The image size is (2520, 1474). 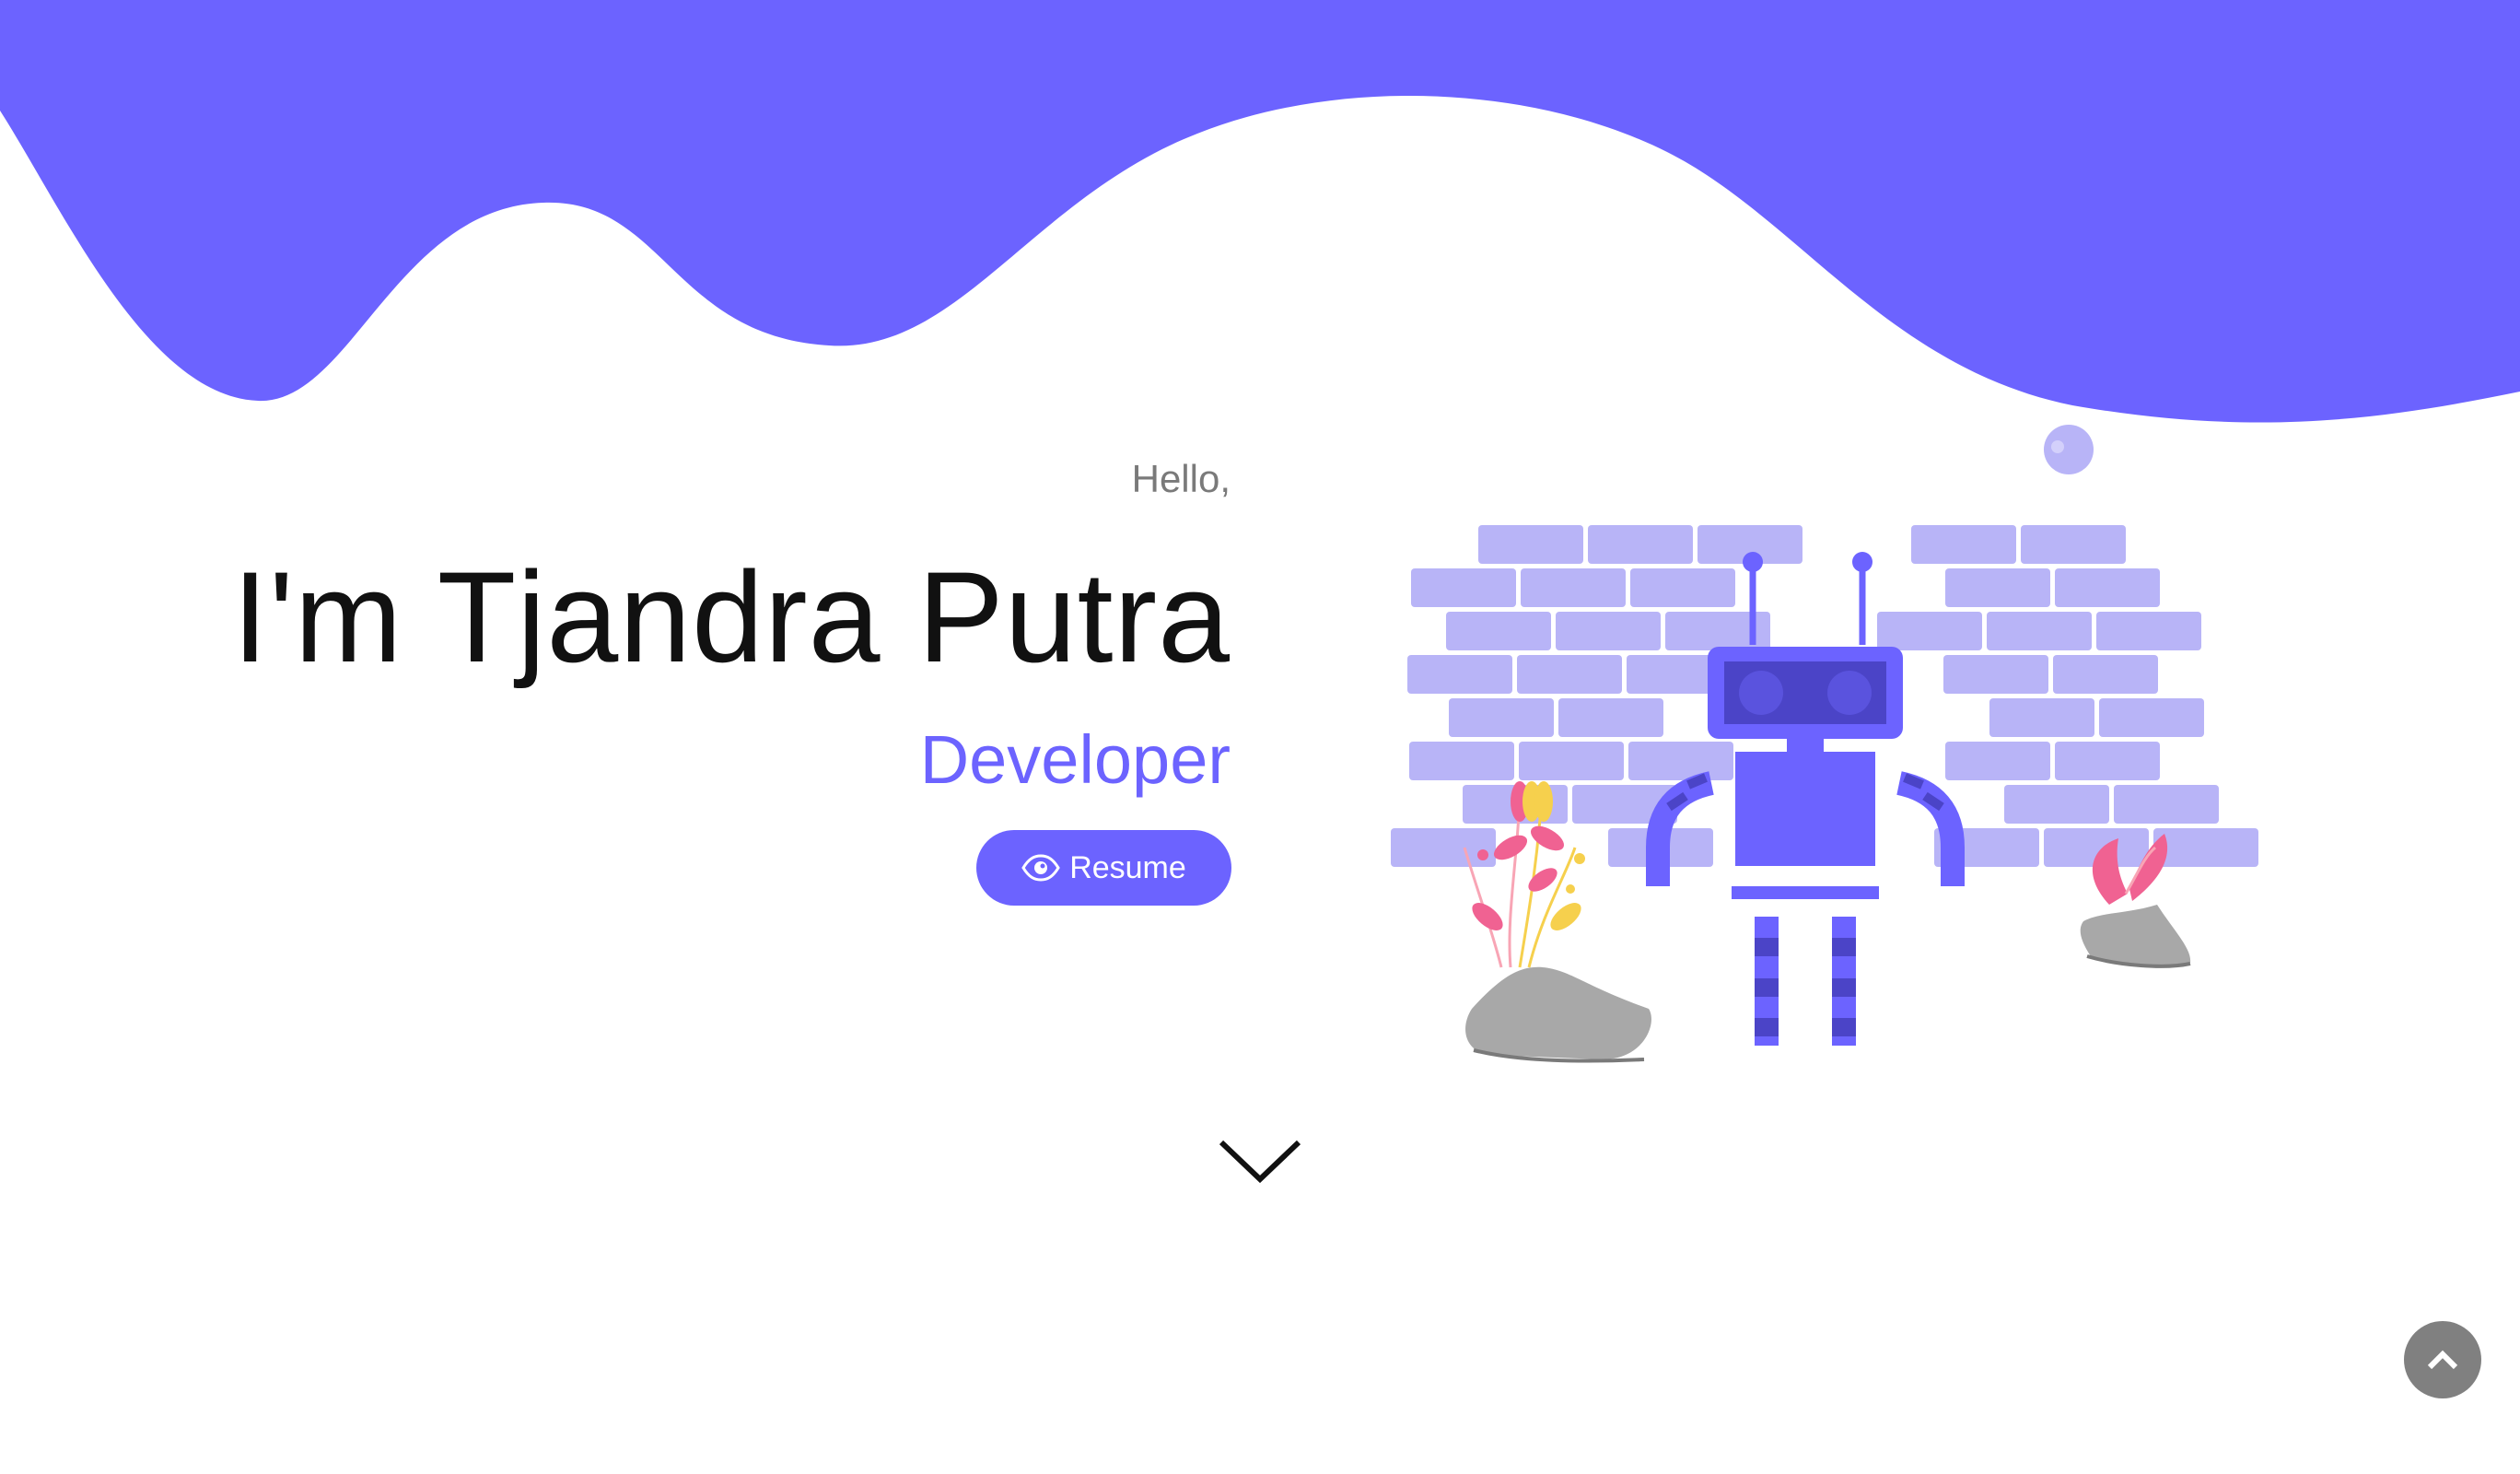 What do you see at coordinates (731, 616) in the screenshot?
I see `page-title: I'm Tjandra Putra` at bounding box center [731, 616].